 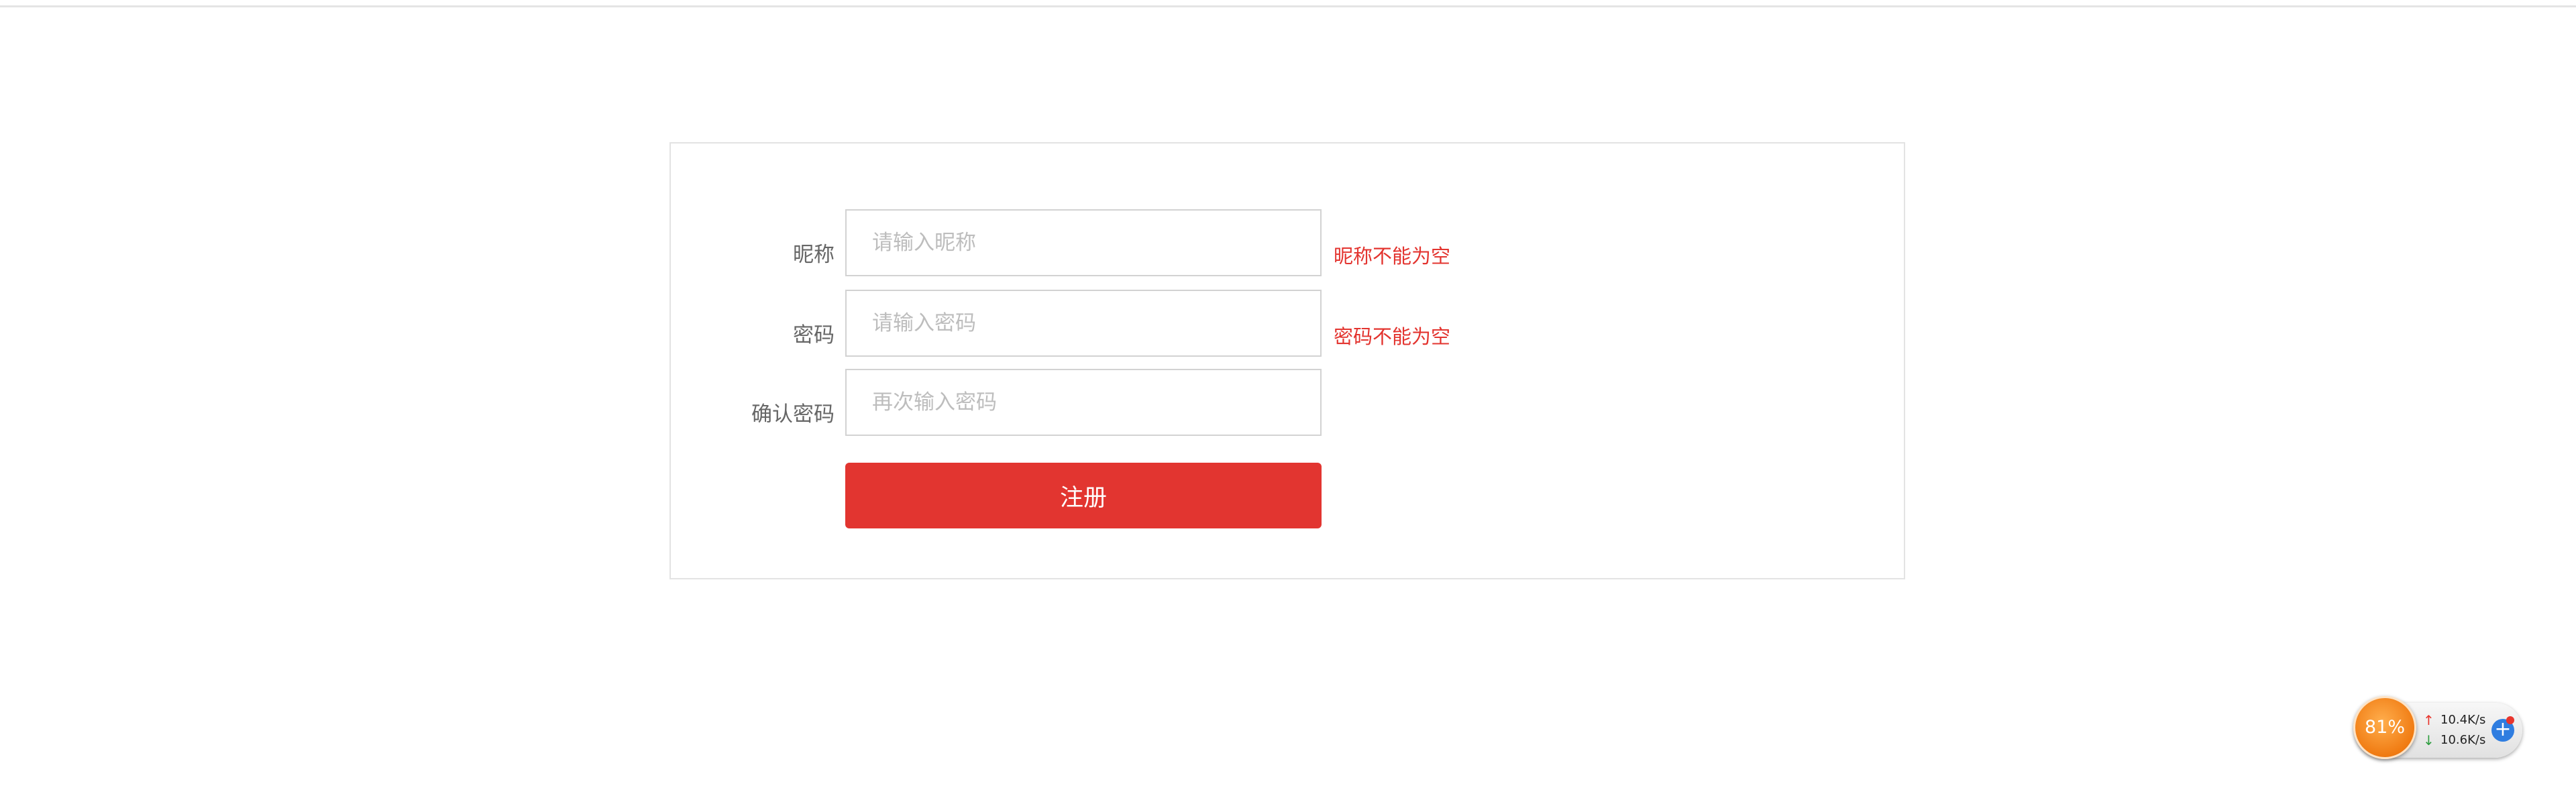 What do you see at coordinates (2463, 720) in the screenshot?
I see `upload-speed: 10.4K/s` at bounding box center [2463, 720].